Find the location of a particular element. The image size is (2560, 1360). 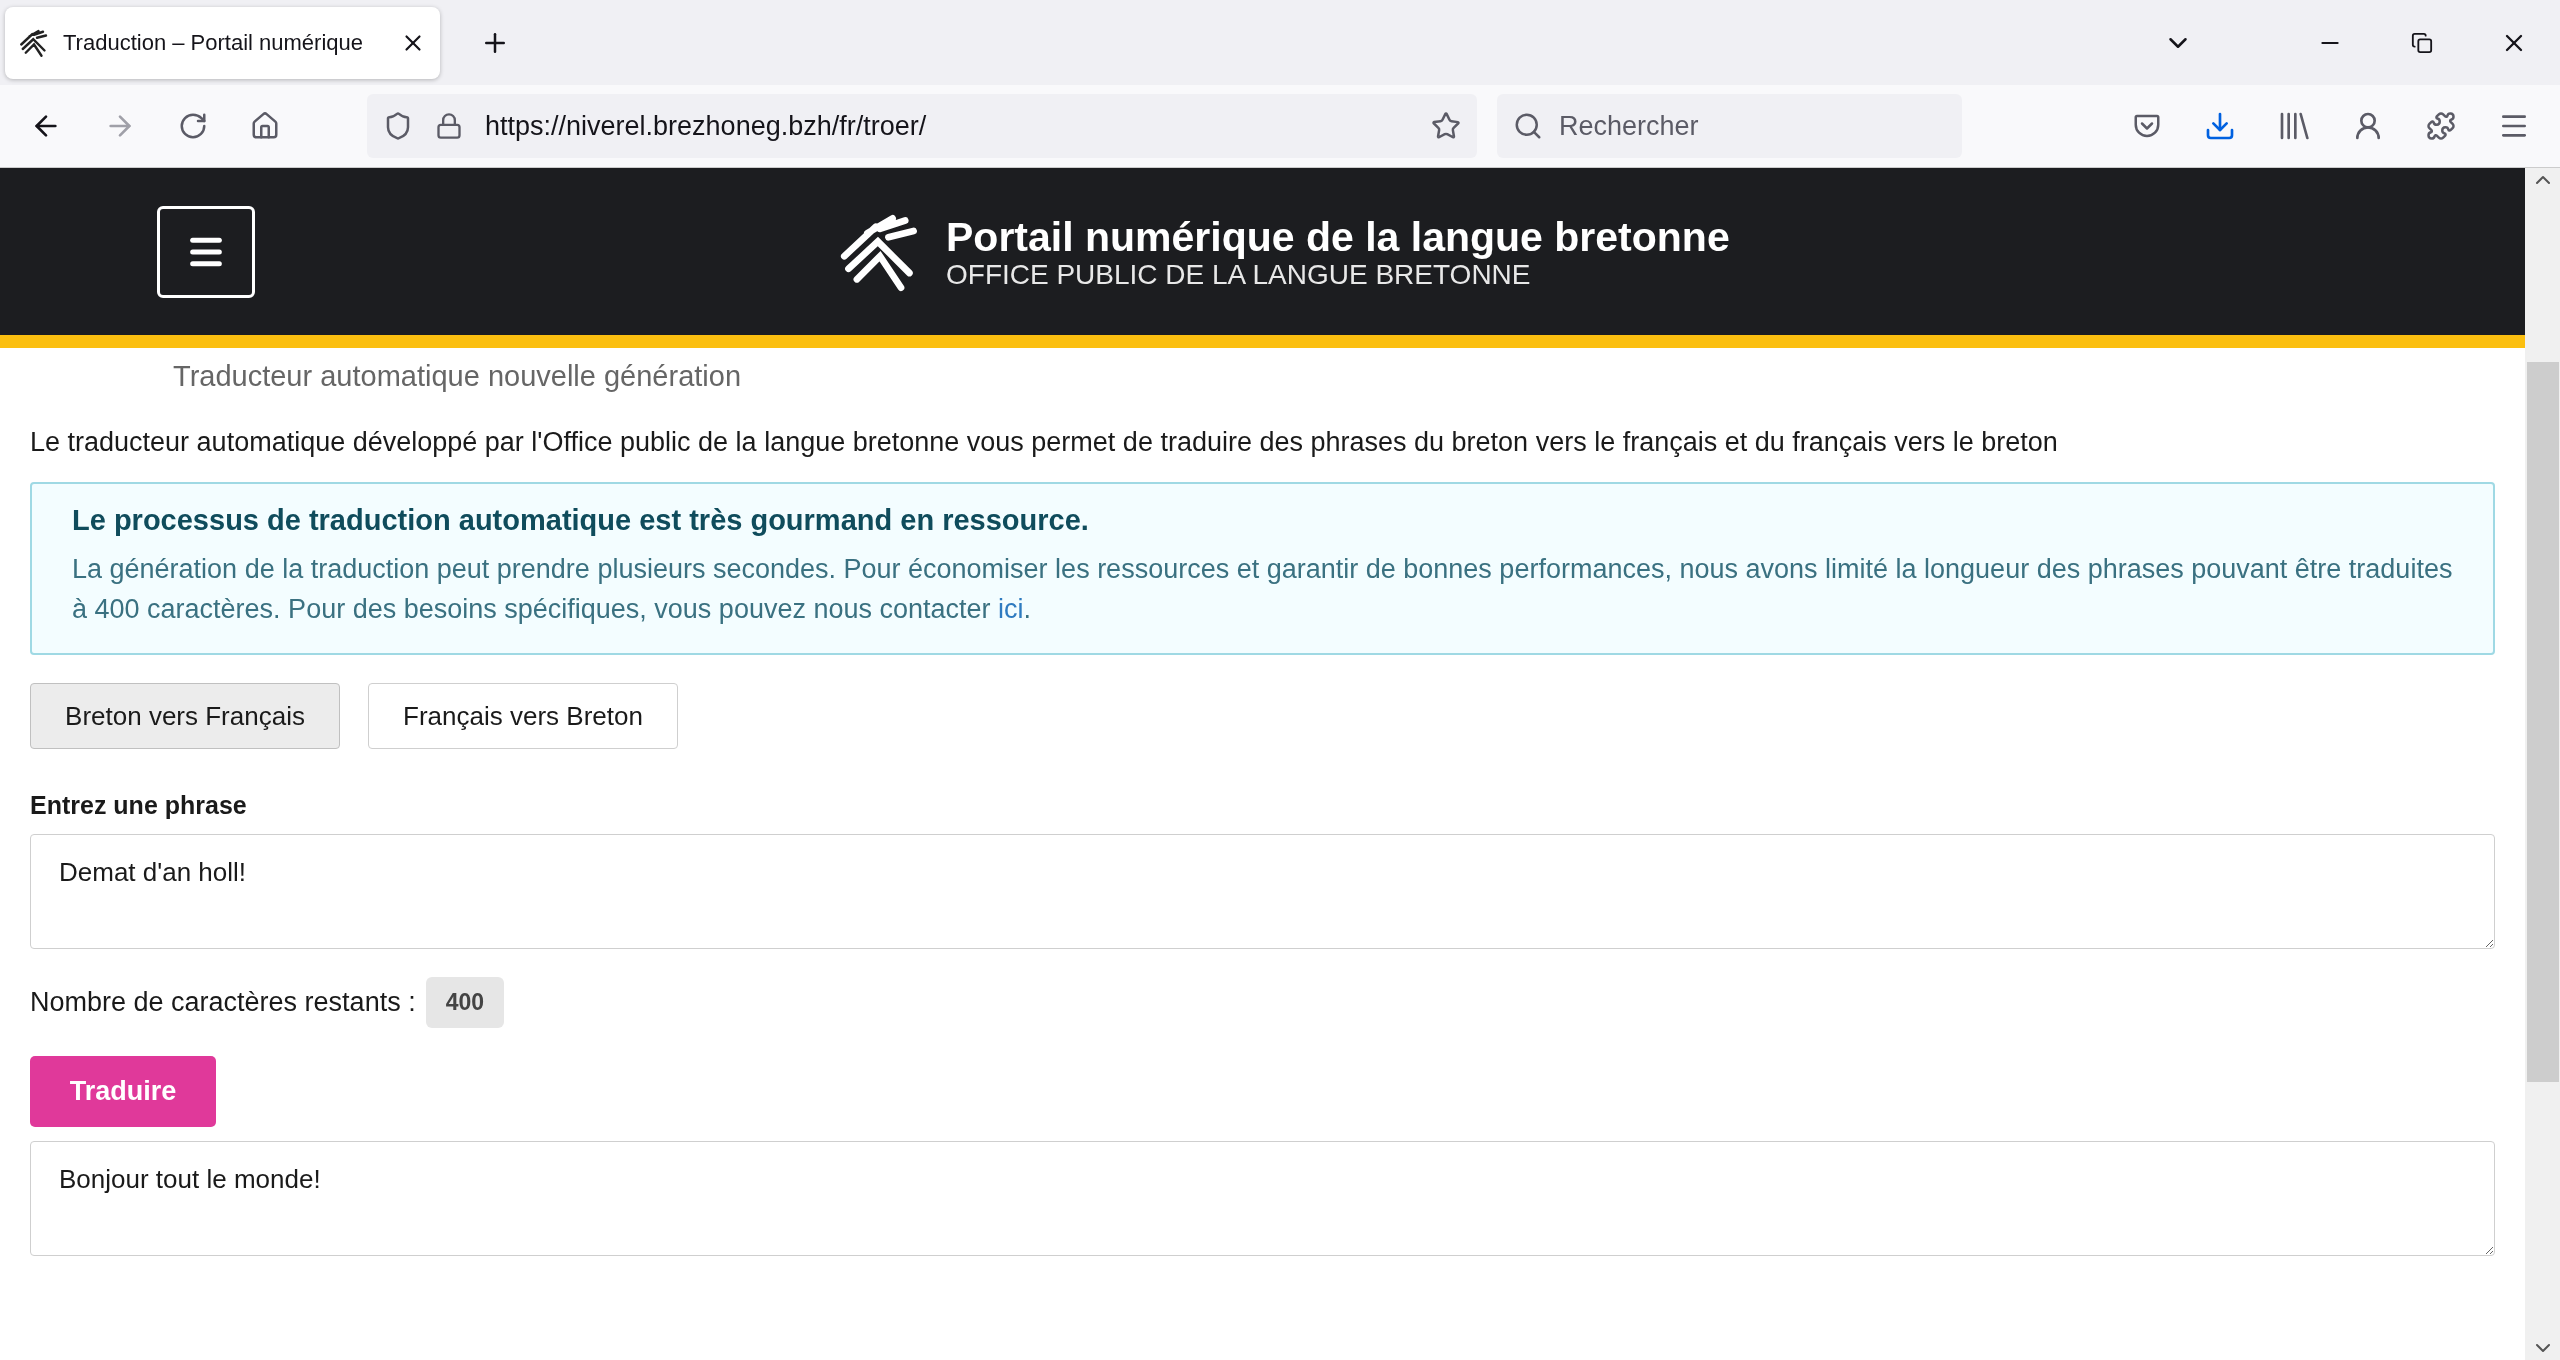

tab-logo-icon is located at coordinates (34, 42).